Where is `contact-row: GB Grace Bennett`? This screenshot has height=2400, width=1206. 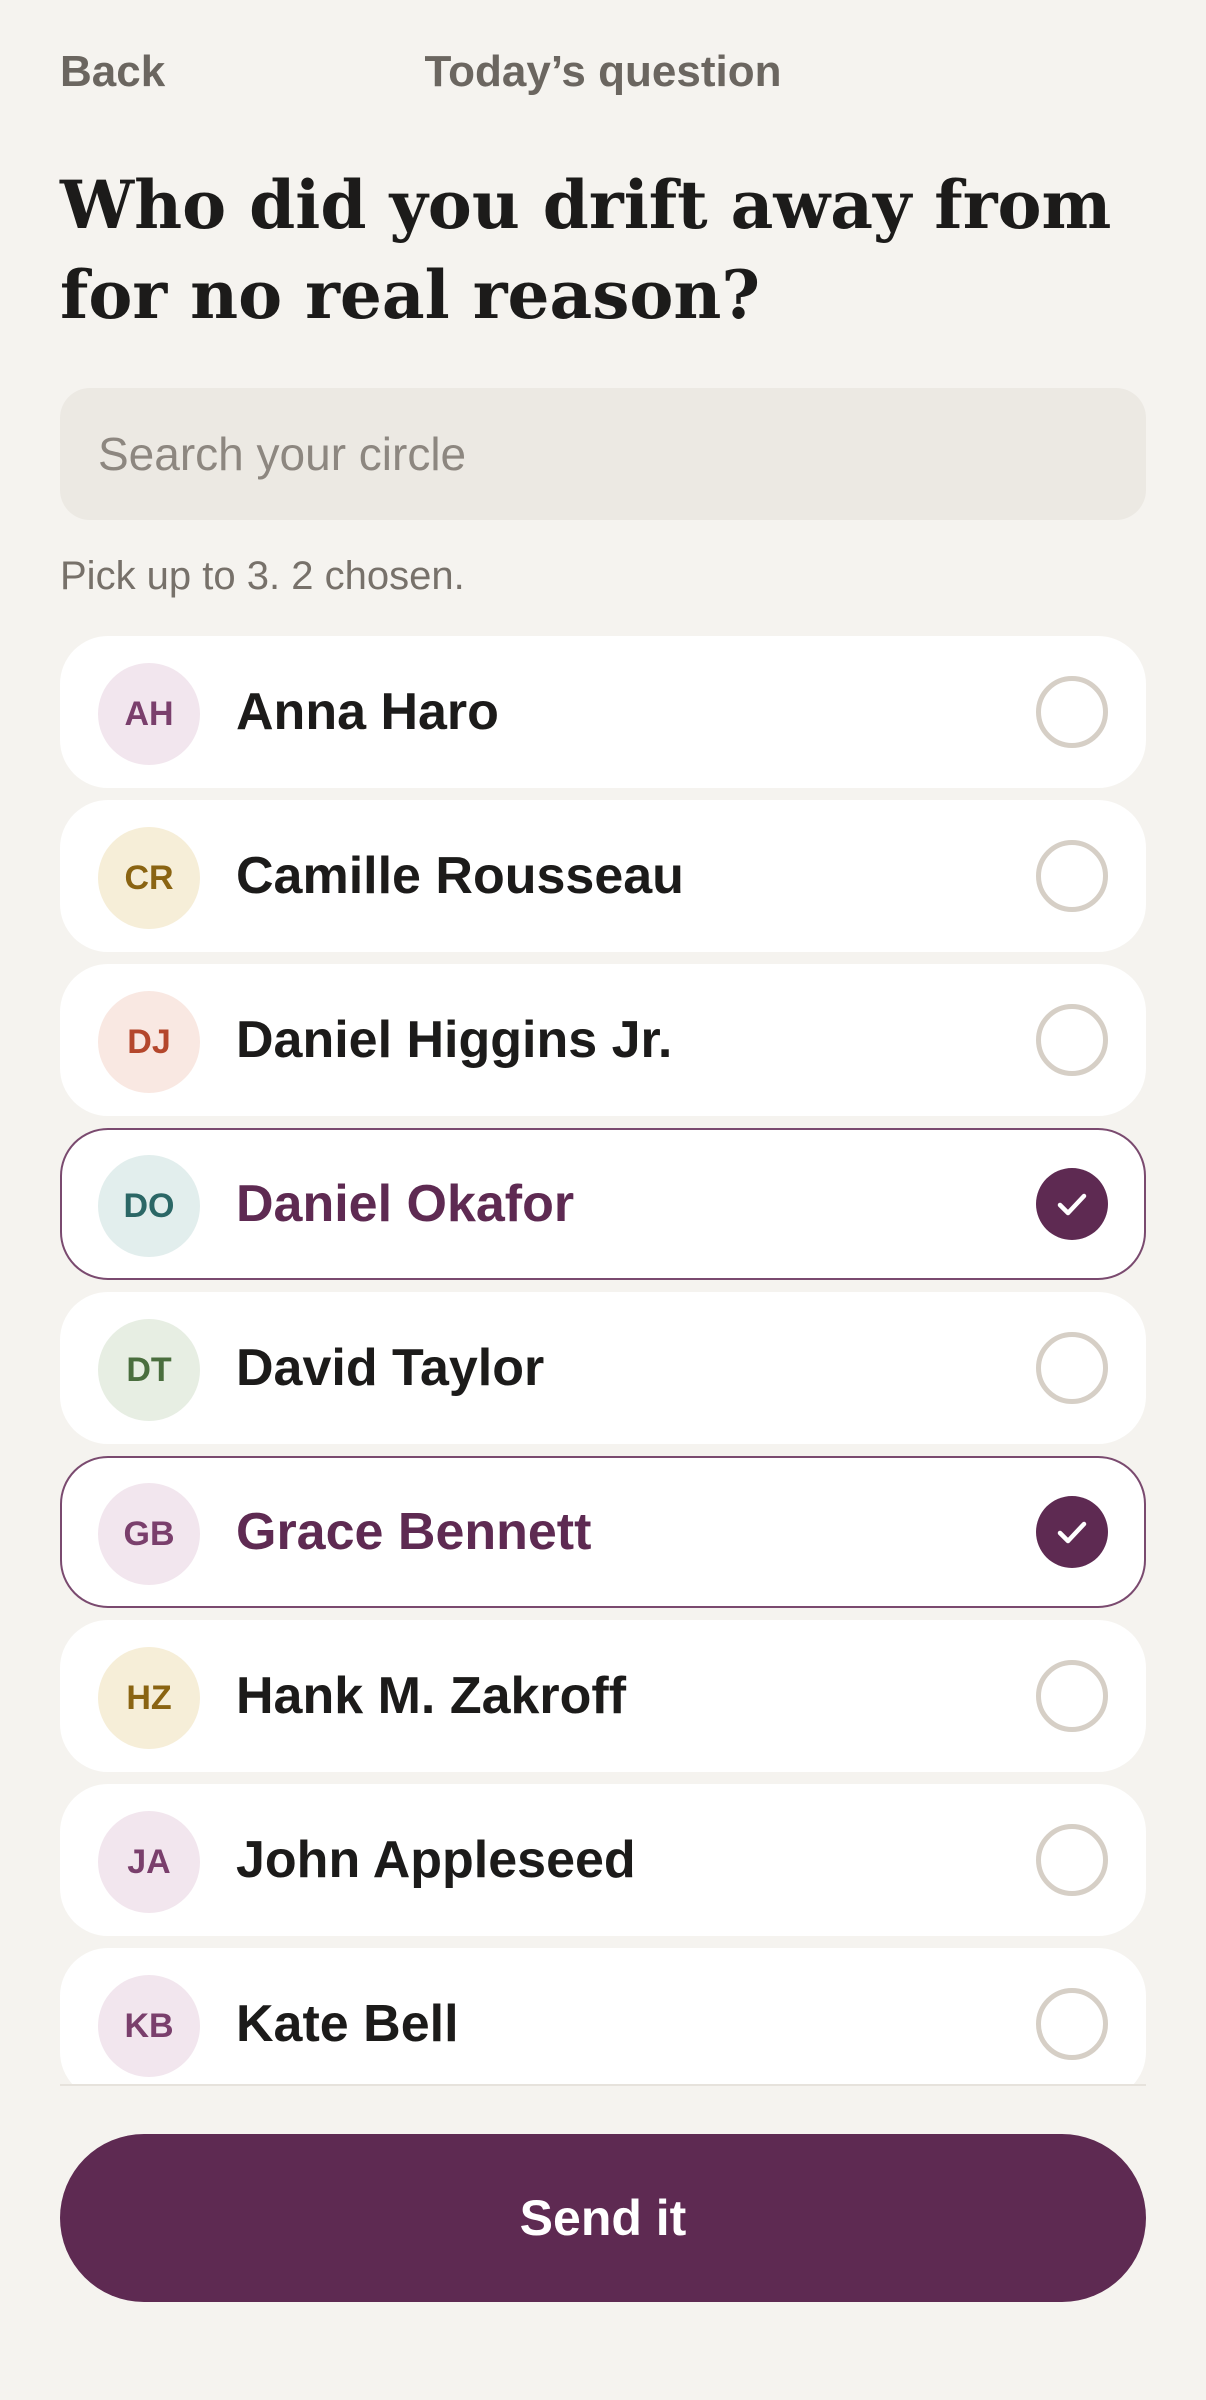 contact-row: GB Grace Bennett is located at coordinates (603, 1532).